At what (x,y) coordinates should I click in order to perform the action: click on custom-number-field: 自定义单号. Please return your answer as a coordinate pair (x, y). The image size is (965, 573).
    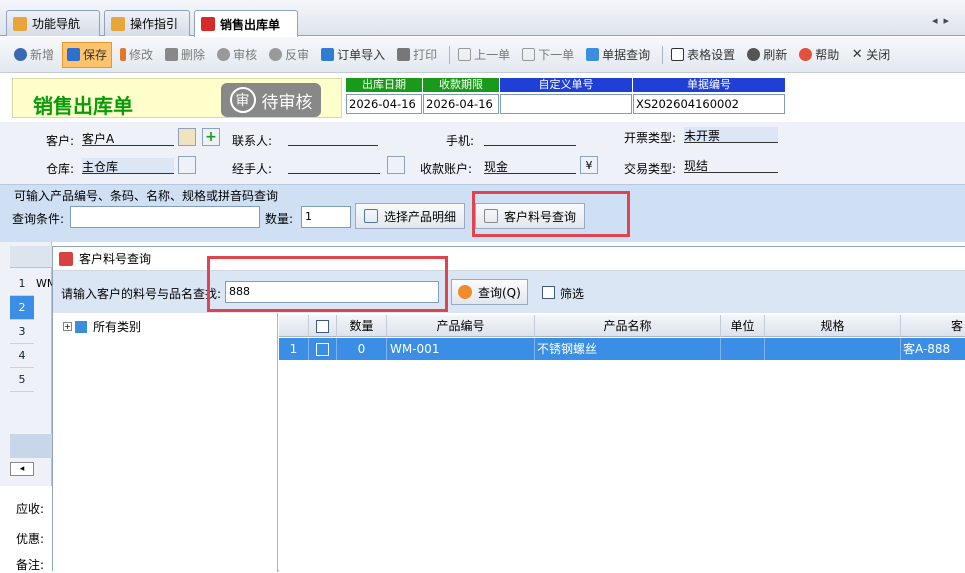
    Looking at the image, I should click on (566, 96).